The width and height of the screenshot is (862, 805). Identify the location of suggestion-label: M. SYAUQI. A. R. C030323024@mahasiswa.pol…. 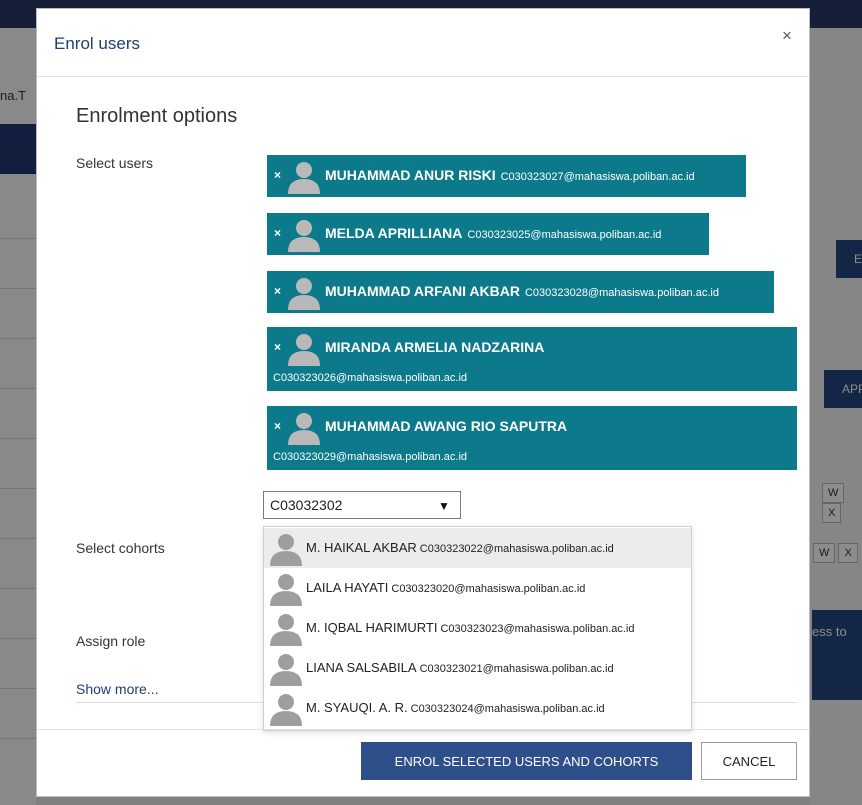
(455, 707).